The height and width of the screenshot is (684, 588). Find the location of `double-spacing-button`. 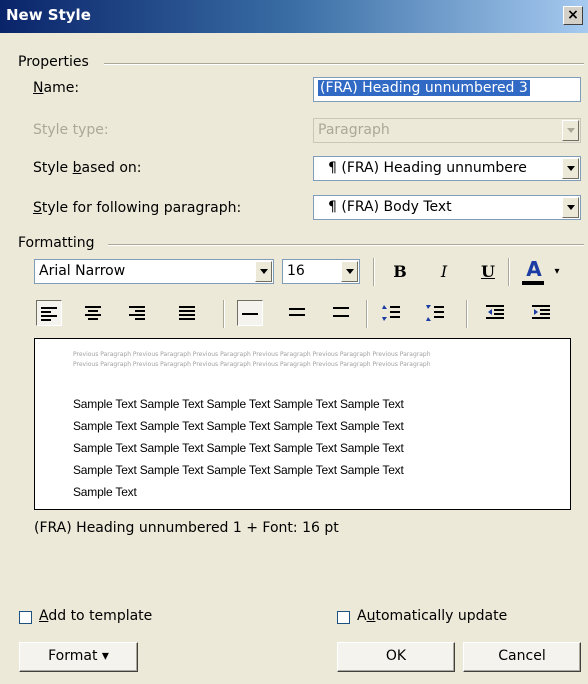

double-spacing-button is located at coordinates (341, 313).